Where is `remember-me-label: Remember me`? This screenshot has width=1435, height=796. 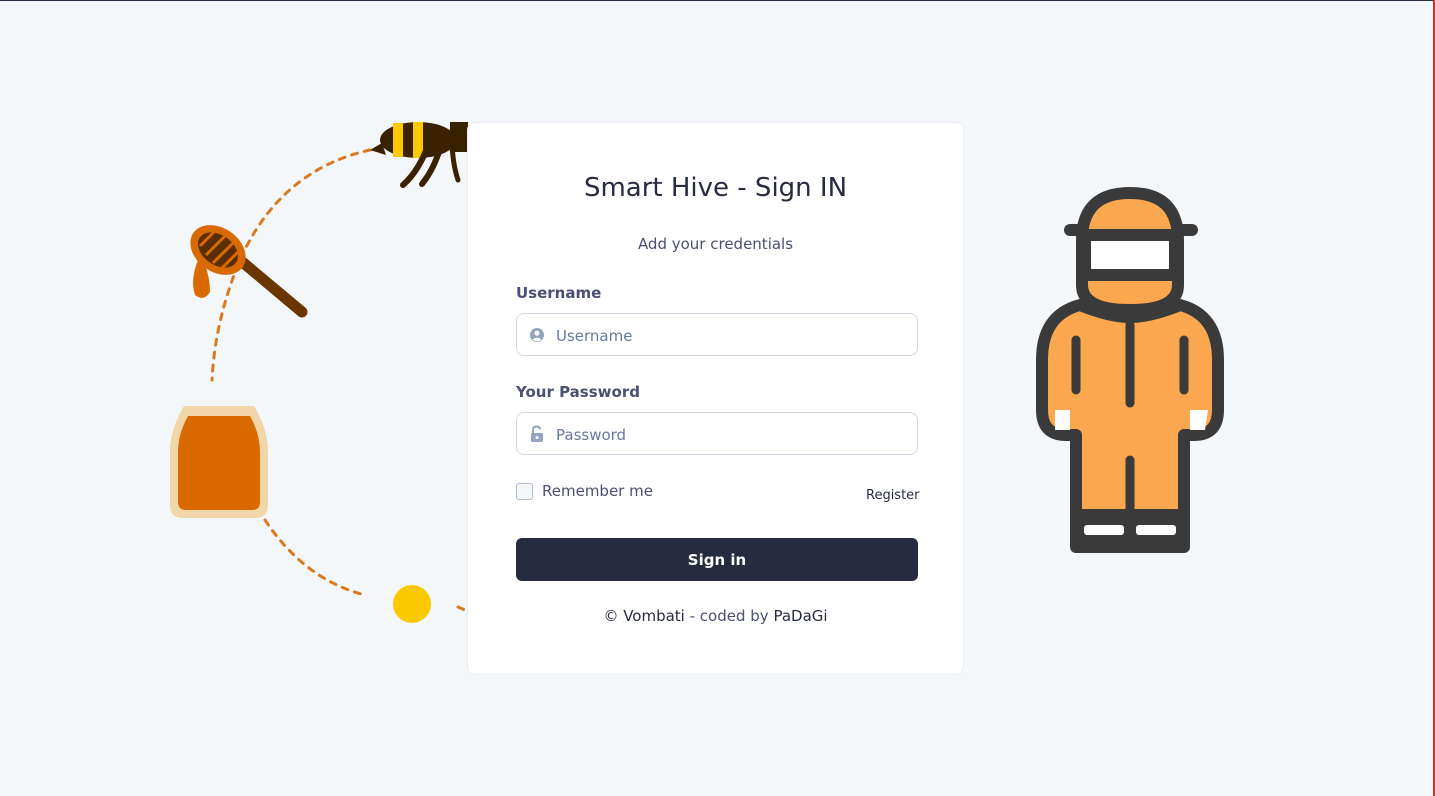 remember-me-label: Remember me is located at coordinates (597, 491).